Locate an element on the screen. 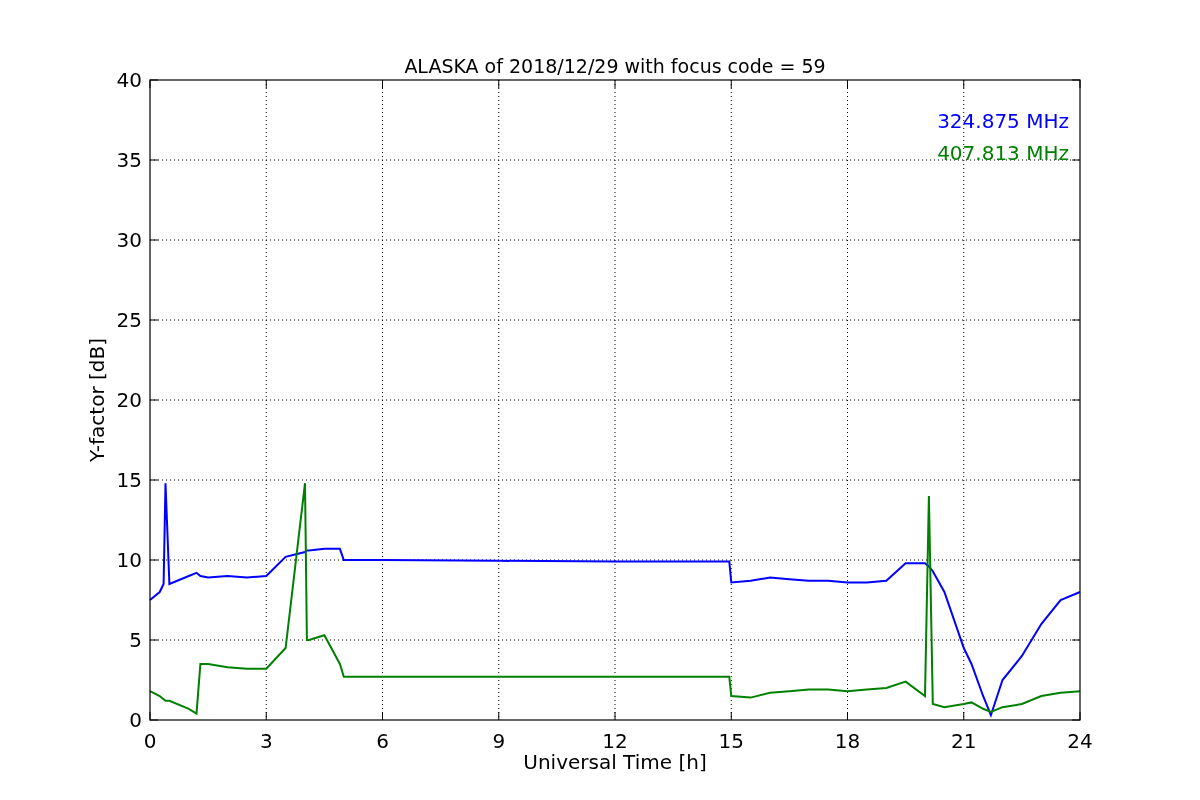  y-axis-label: Y-factor [dB] is located at coordinates (97, 400).